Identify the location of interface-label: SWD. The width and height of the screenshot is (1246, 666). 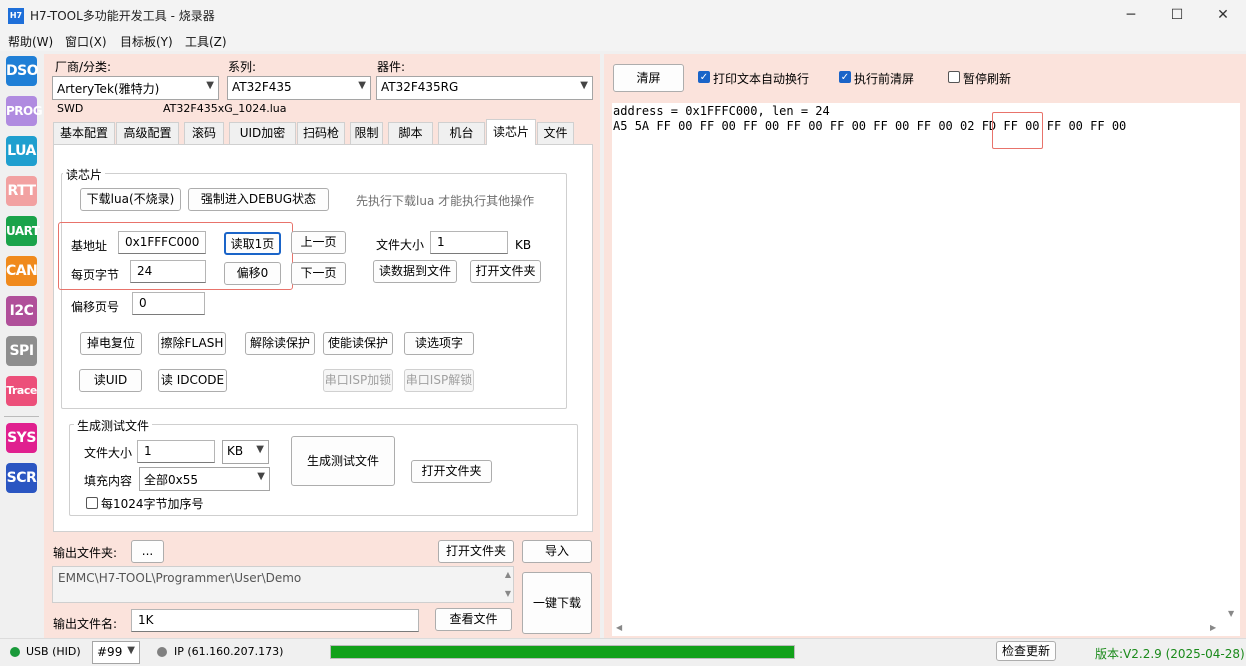
(70, 108).